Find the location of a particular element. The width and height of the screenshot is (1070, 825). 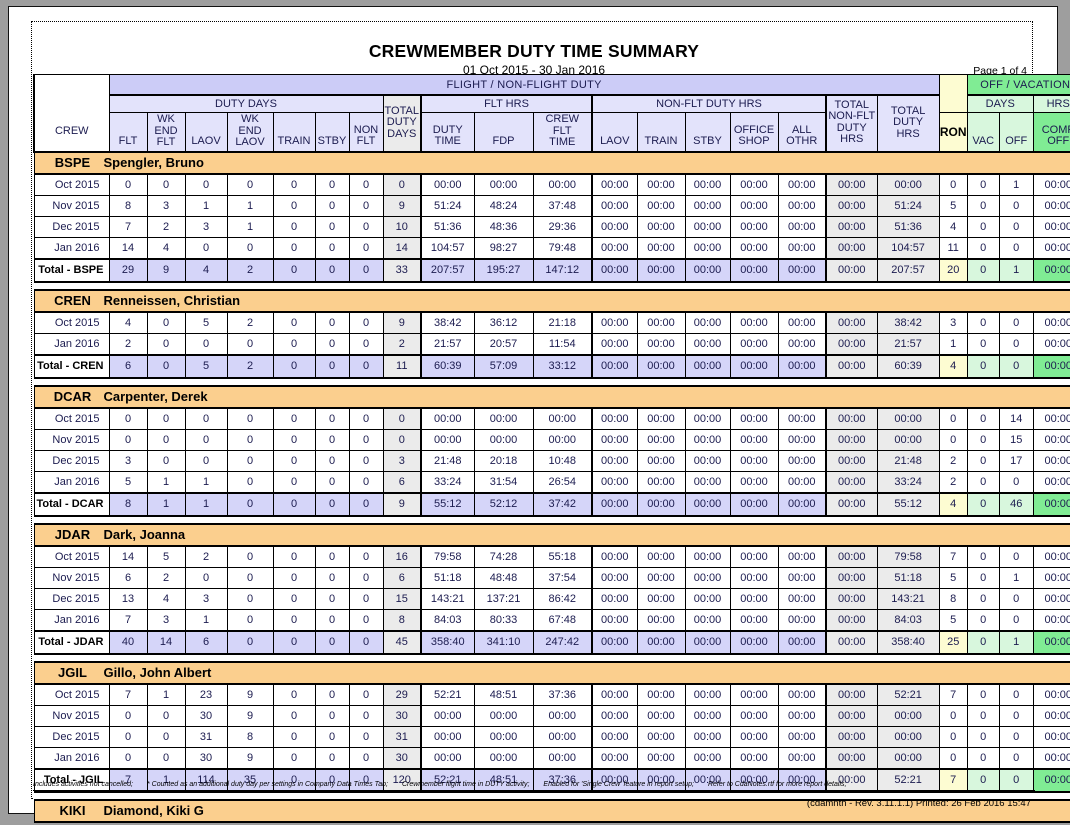

cell-fdp: 48:24 is located at coordinates (503, 205).